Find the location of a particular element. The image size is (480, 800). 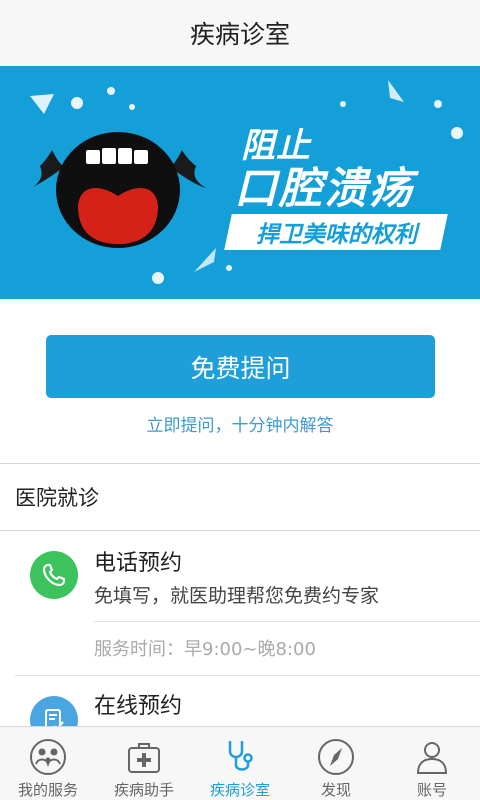

banner-headline-large: 口腔溃疡 is located at coordinates (324, 189).